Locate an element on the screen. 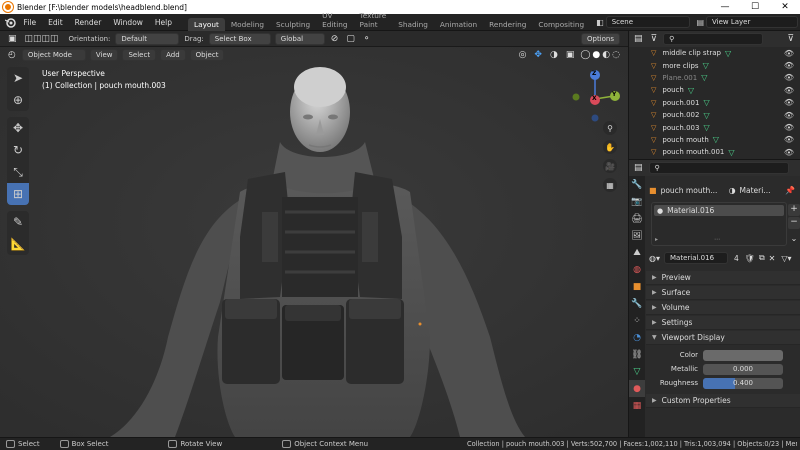 This screenshot has height=450, width=800. tab-uv-editing: UV Editing is located at coordinates (334, 20).